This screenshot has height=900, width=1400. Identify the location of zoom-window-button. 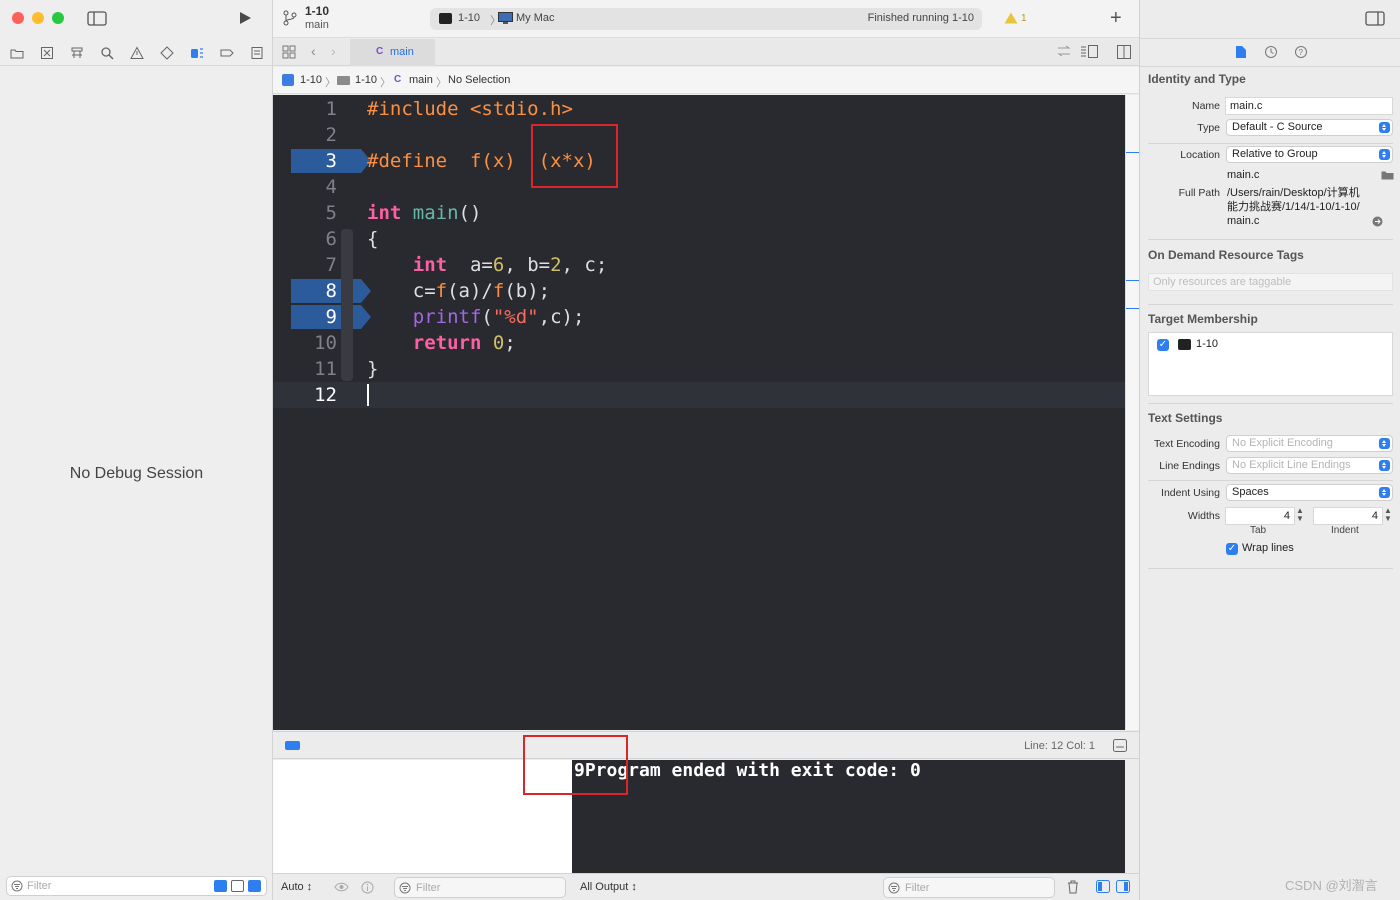
(58, 18).